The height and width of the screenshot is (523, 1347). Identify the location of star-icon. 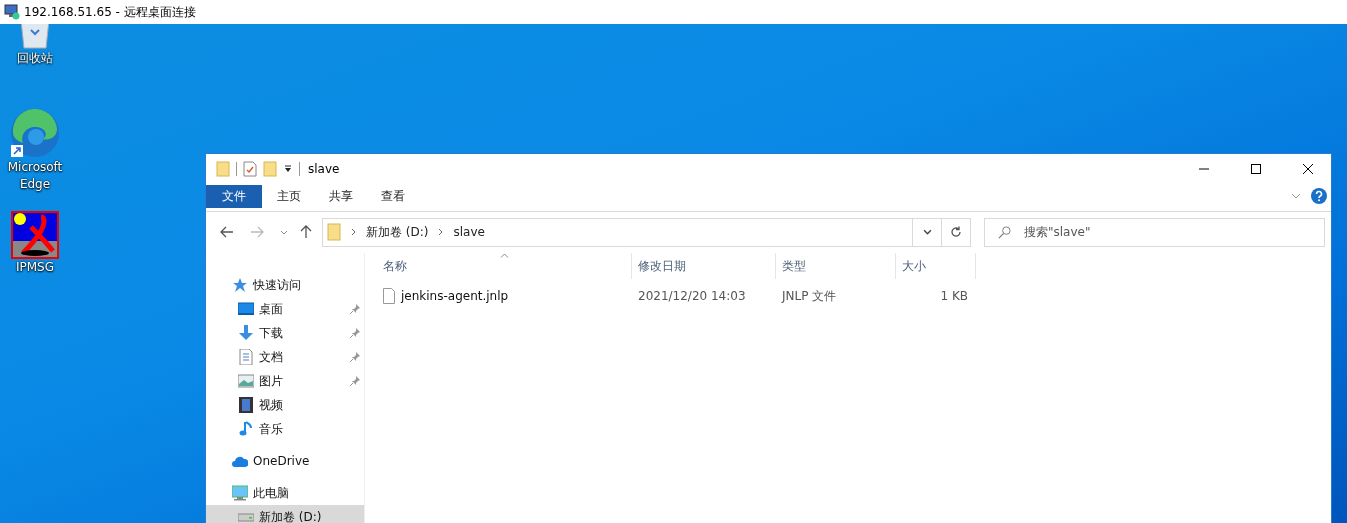
(240, 285).